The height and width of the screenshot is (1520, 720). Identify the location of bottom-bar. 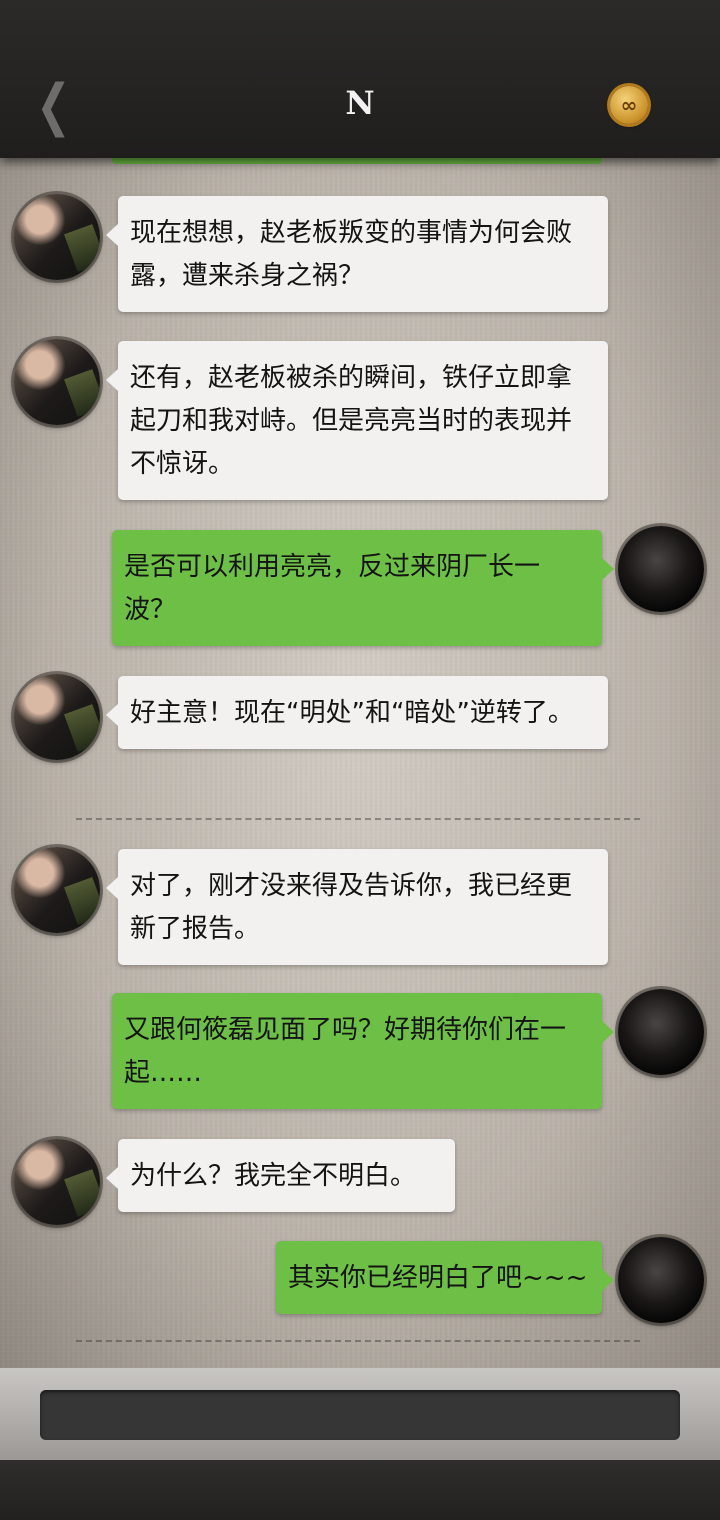
(360, 1490).